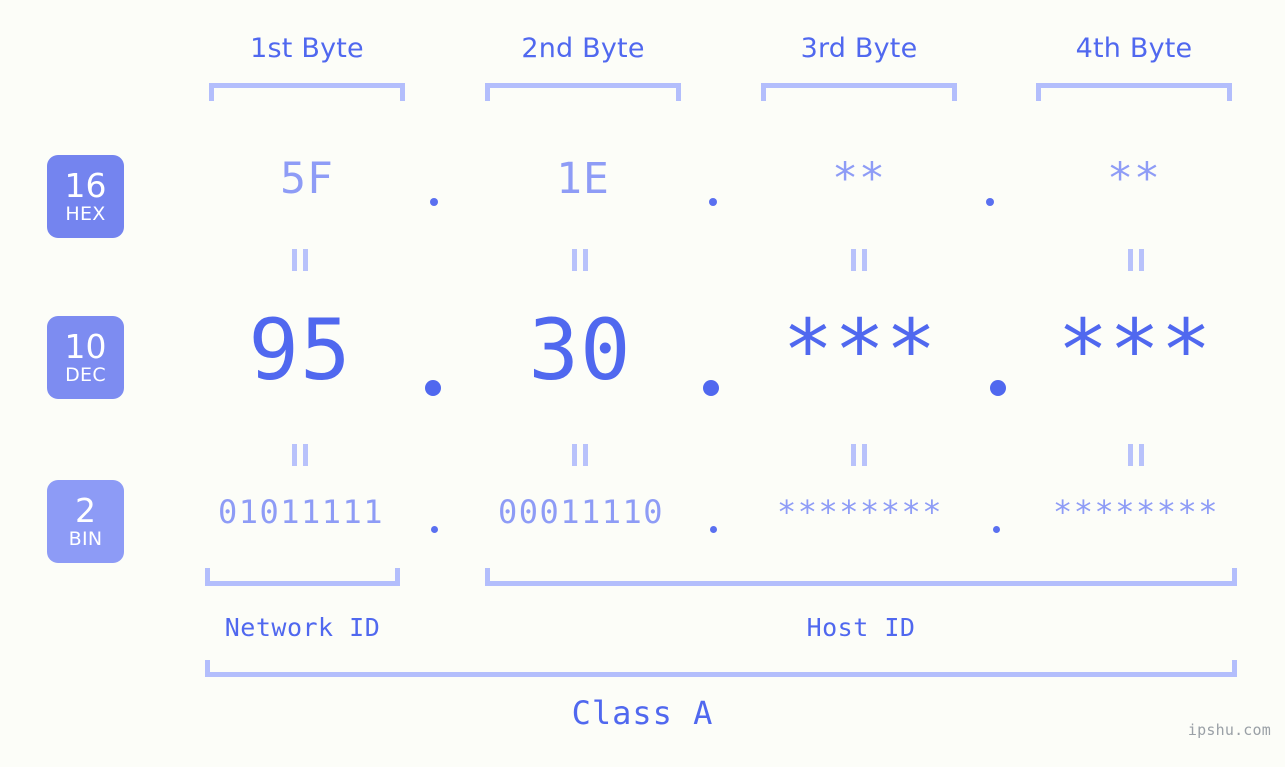 The width and height of the screenshot is (1285, 767). Describe the element at coordinates (85, 374) in the screenshot. I see `base-badge-dec-name: DEC` at that location.